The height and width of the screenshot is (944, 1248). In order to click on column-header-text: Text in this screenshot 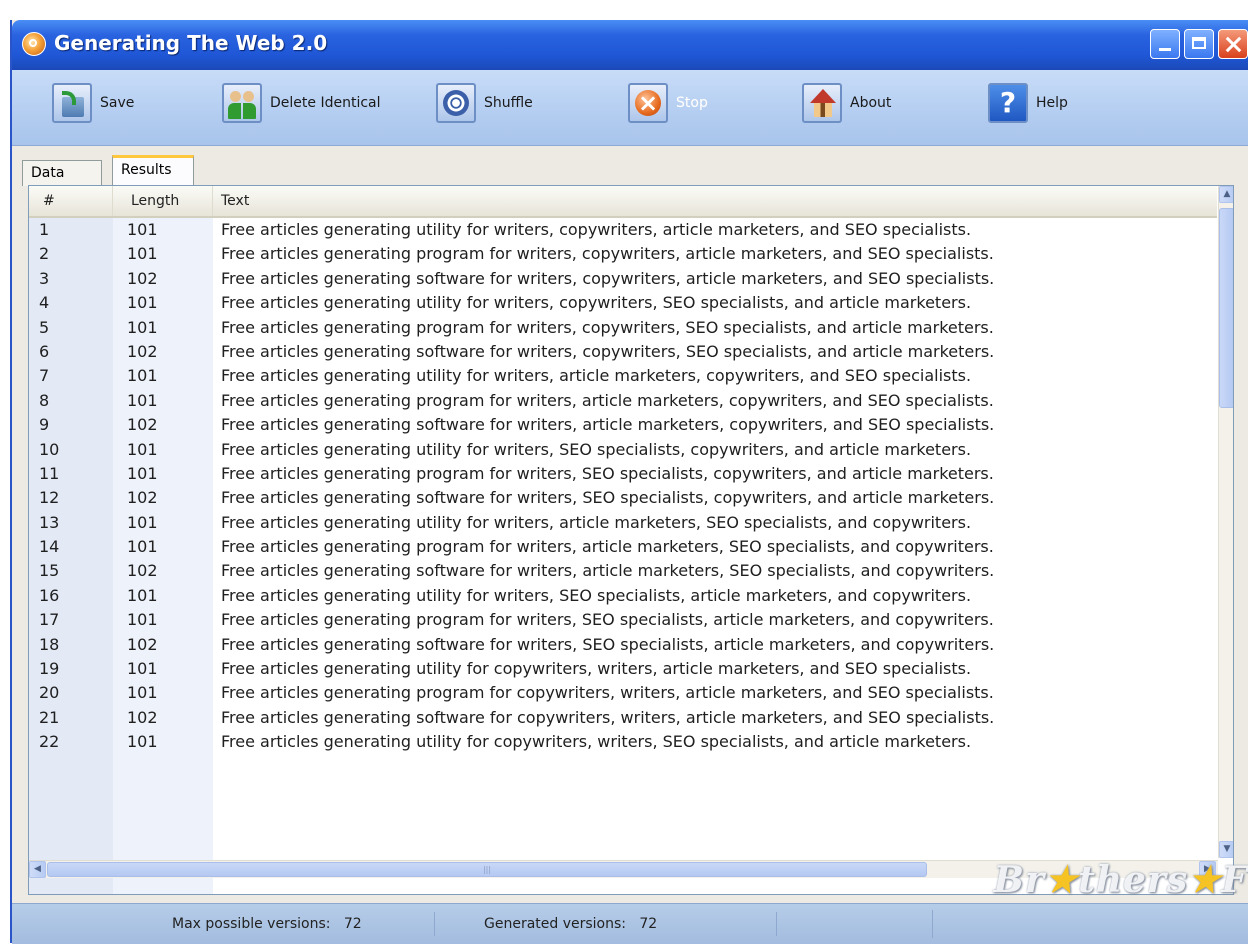, I will do `click(715, 201)`.